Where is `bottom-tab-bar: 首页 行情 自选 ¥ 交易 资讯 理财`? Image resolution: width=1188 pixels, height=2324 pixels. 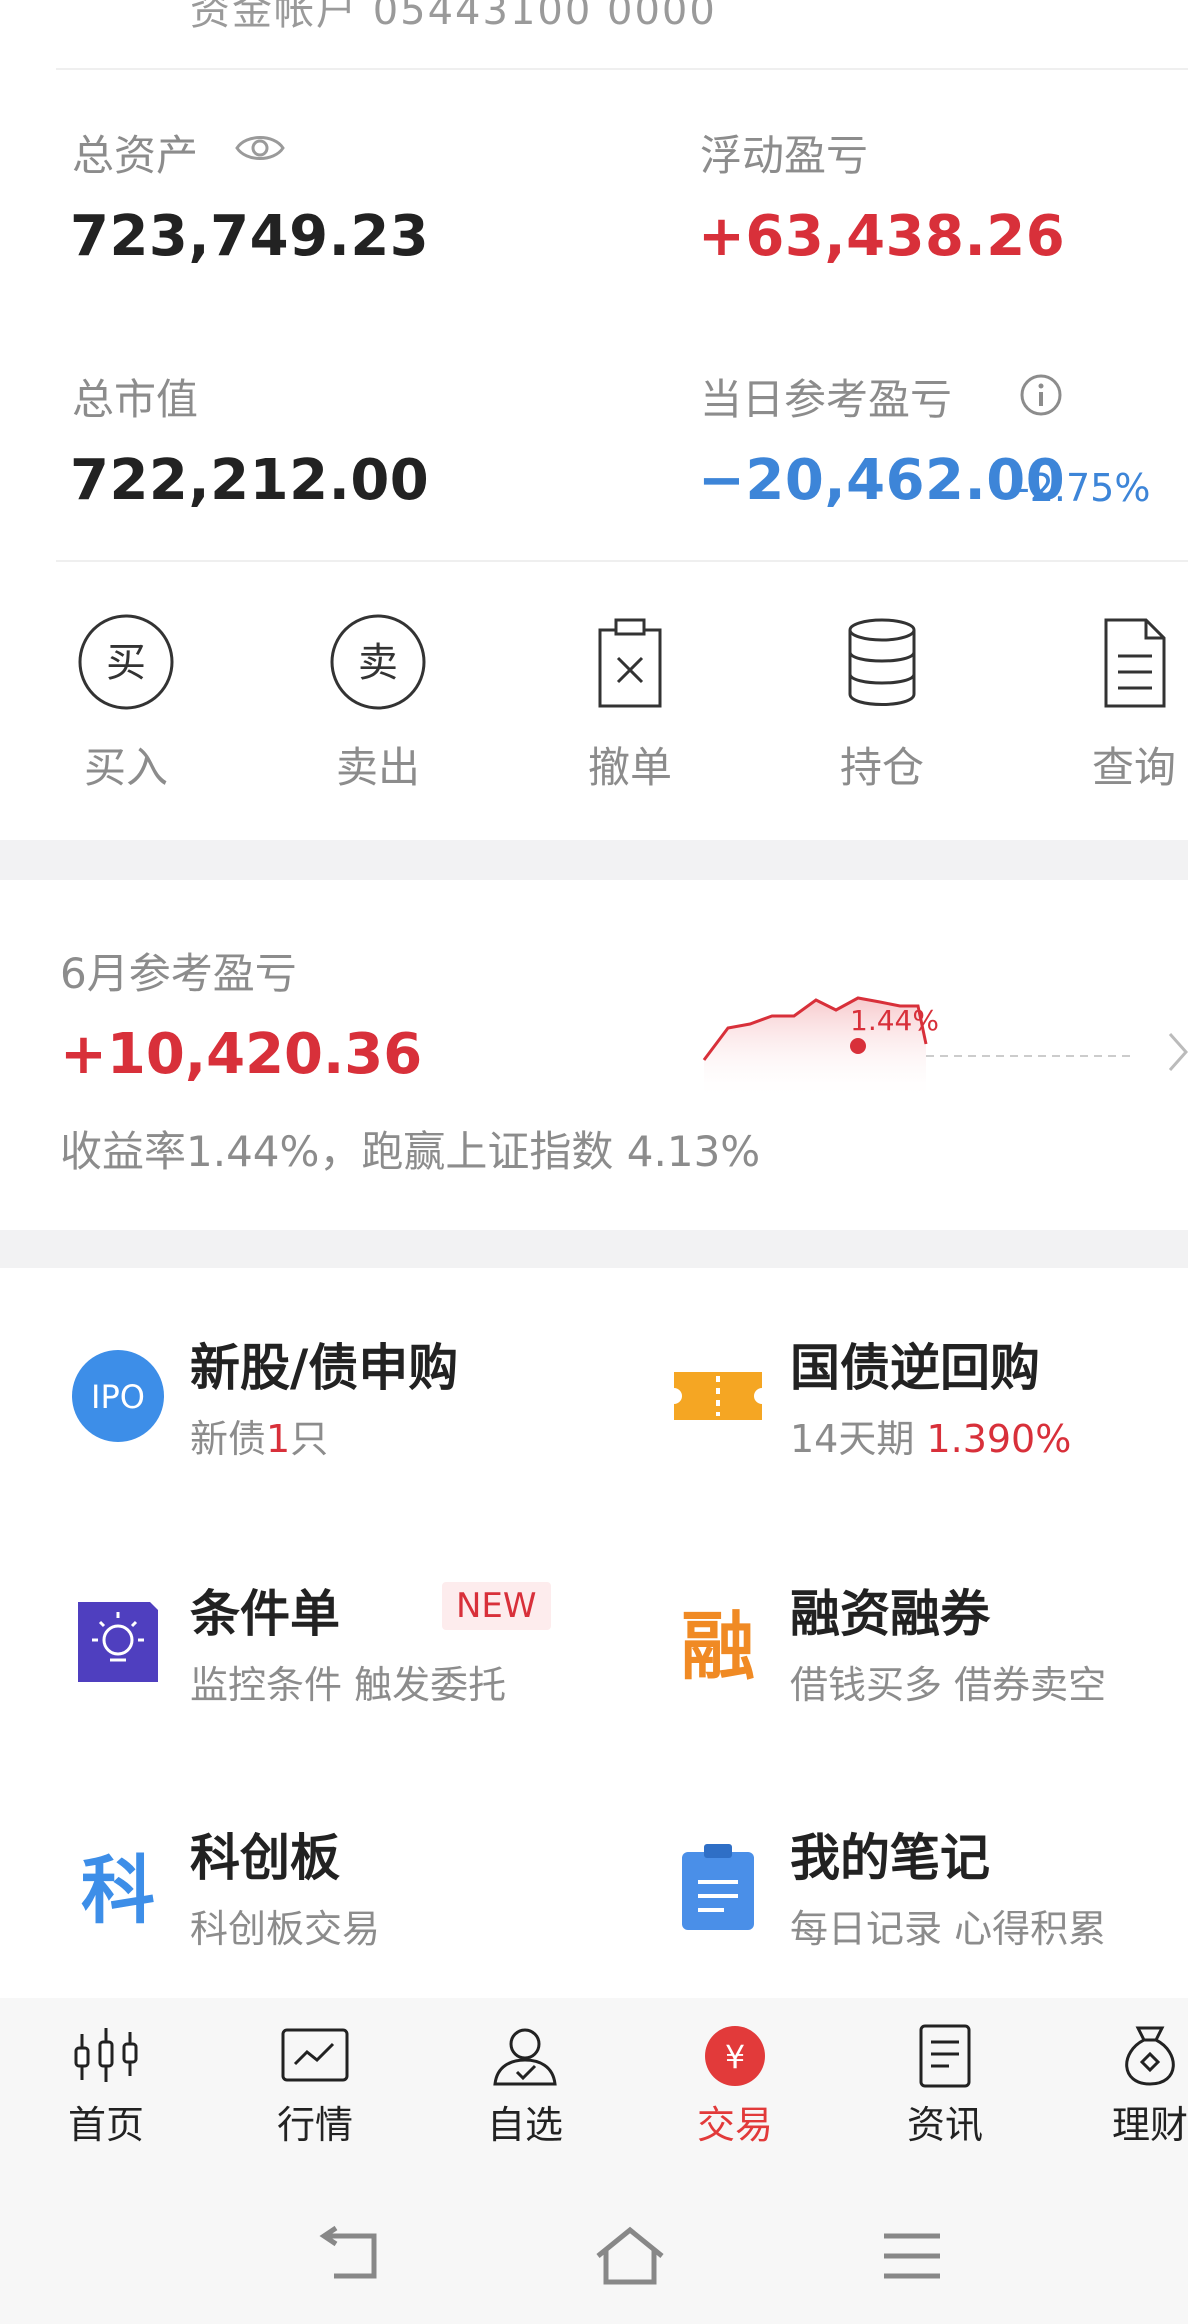 bottom-tab-bar: 首页 行情 自选 ¥ 交易 资讯 理财 is located at coordinates (594, 2091).